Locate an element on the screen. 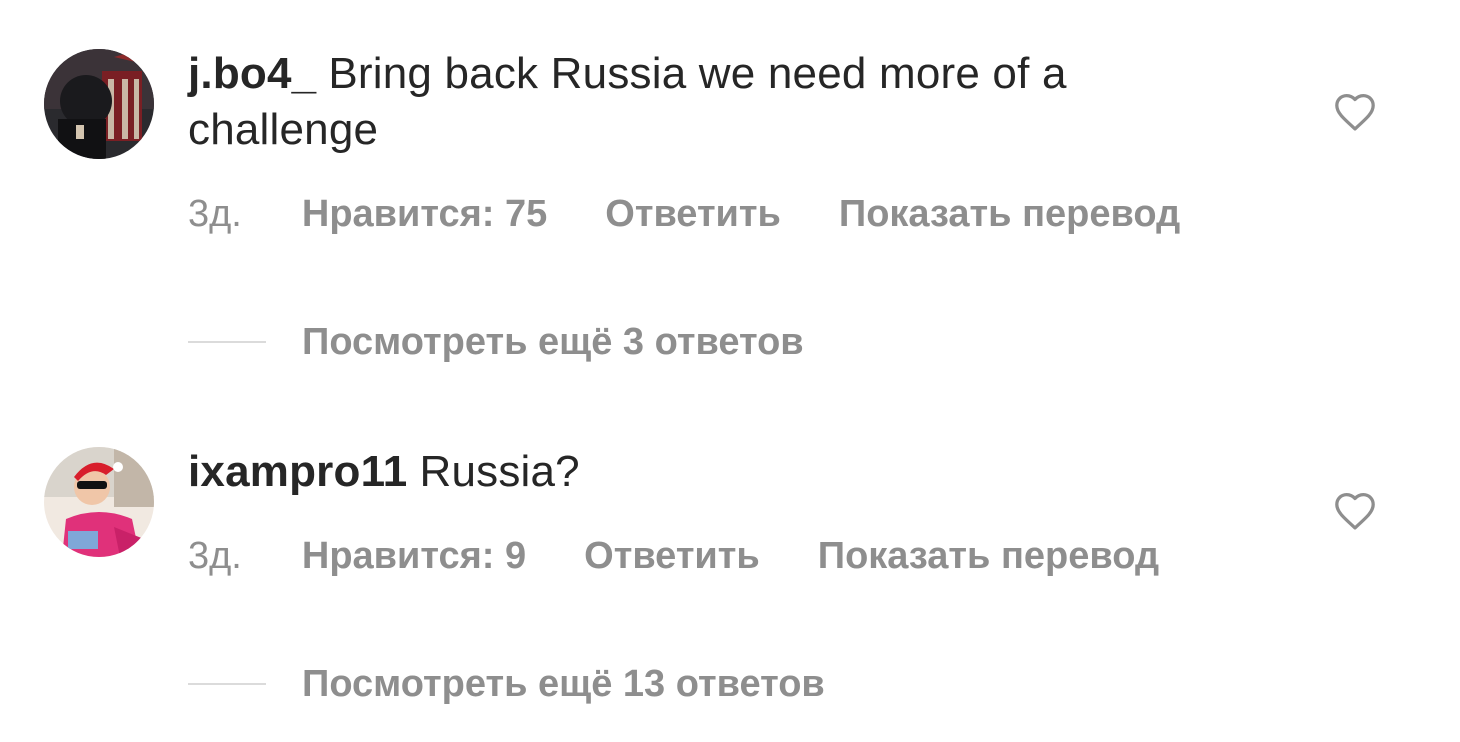 This screenshot has height=742, width=1460. view-replies-label: Посмотреть ещё 13 ответов is located at coordinates (563, 684).